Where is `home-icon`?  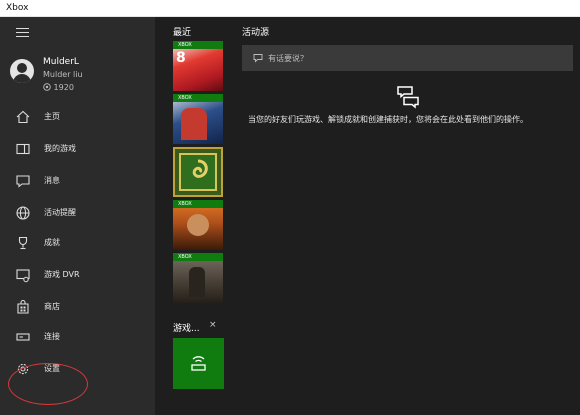 home-icon is located at coordinates (23, 117).